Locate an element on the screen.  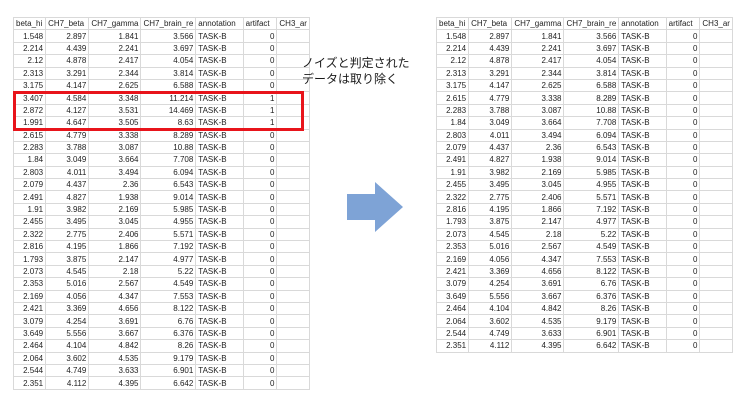
table-cell: 2.491 is located at coordinates (30, 197).